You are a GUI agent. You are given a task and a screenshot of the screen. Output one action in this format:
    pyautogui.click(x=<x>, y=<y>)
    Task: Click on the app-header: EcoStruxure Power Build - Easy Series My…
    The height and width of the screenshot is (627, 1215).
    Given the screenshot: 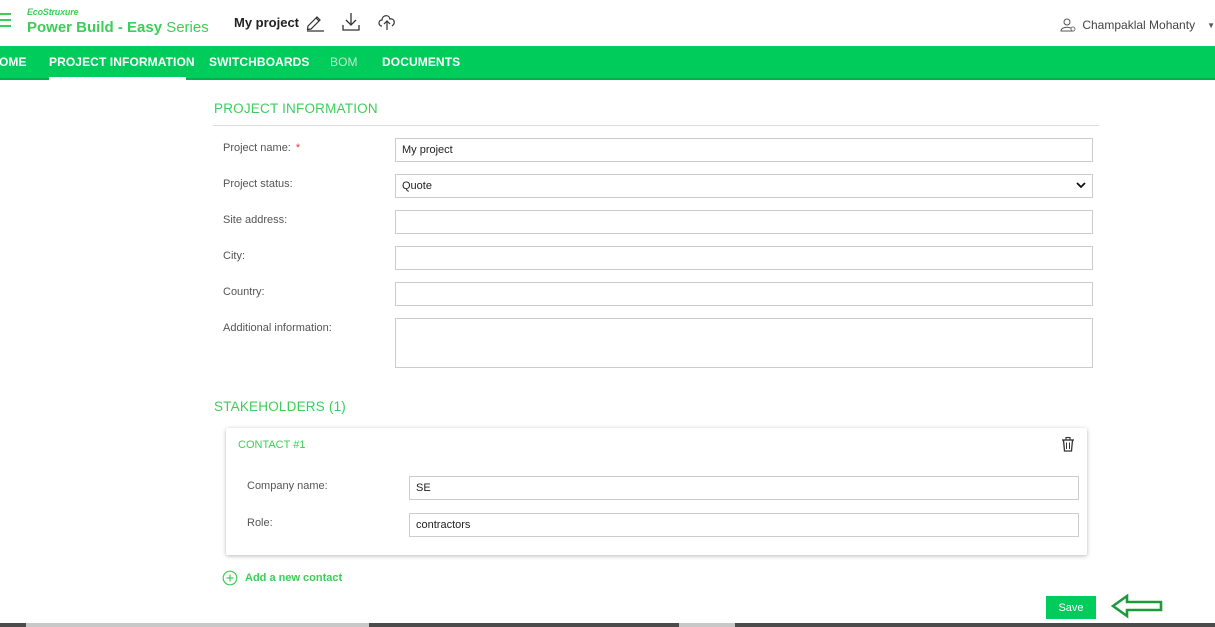 What is the action you would take?
    pyautogui.click(x=607, y=23)
    